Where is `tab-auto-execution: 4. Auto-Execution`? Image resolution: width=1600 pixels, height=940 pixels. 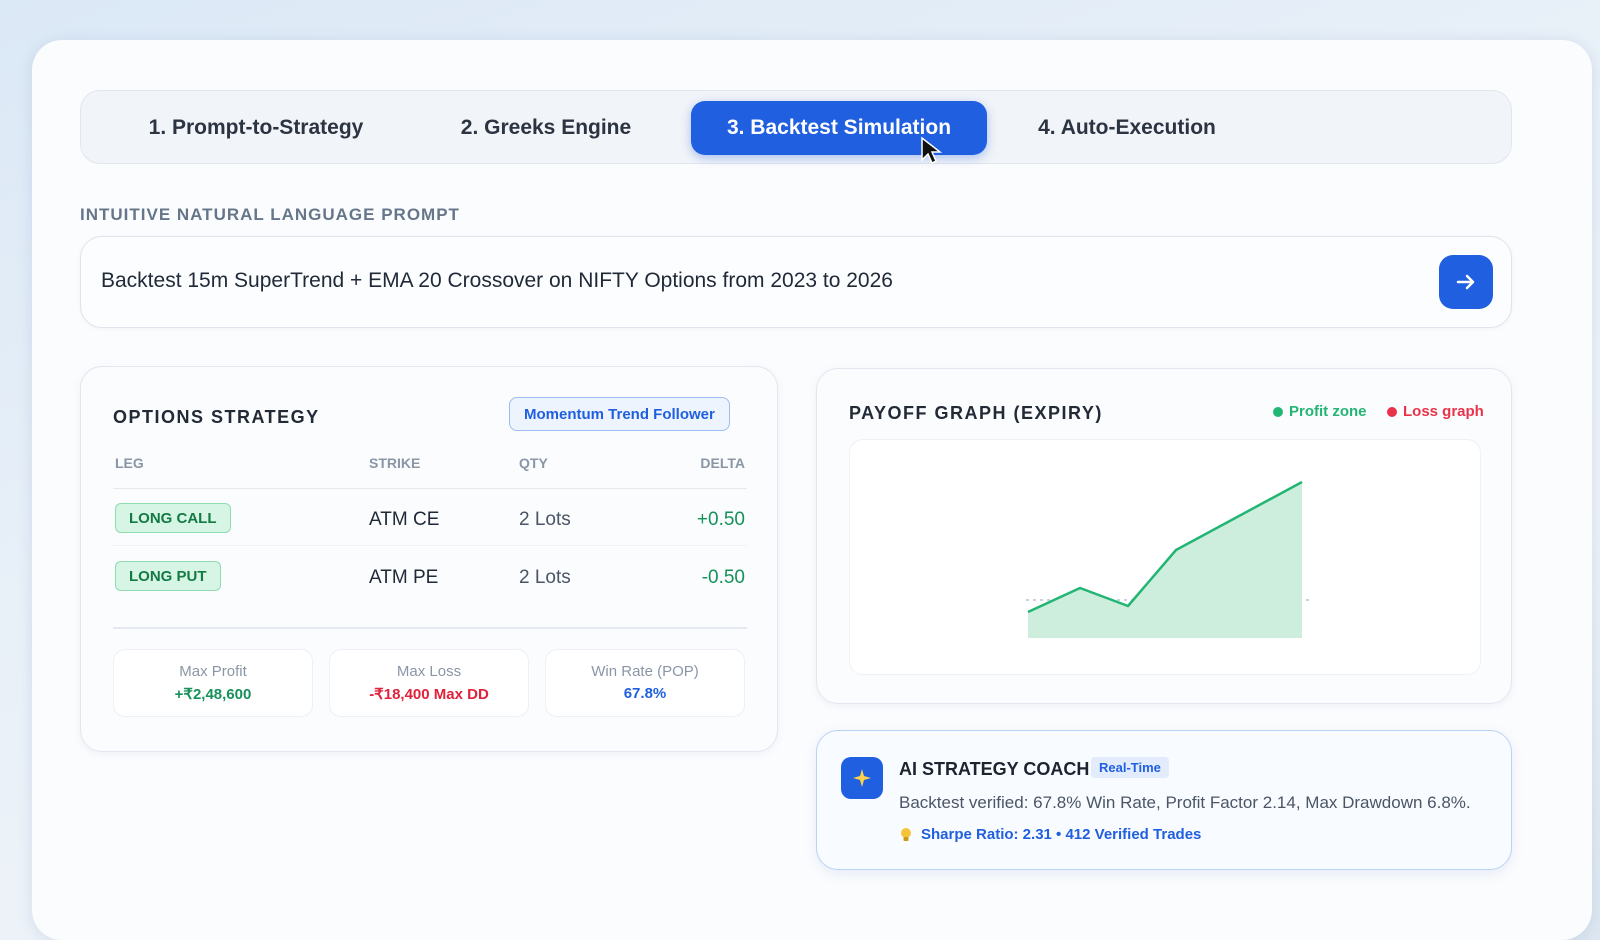 tab-auto-execution: 4. Auto-Execution is located at coordinates (1127, 128).